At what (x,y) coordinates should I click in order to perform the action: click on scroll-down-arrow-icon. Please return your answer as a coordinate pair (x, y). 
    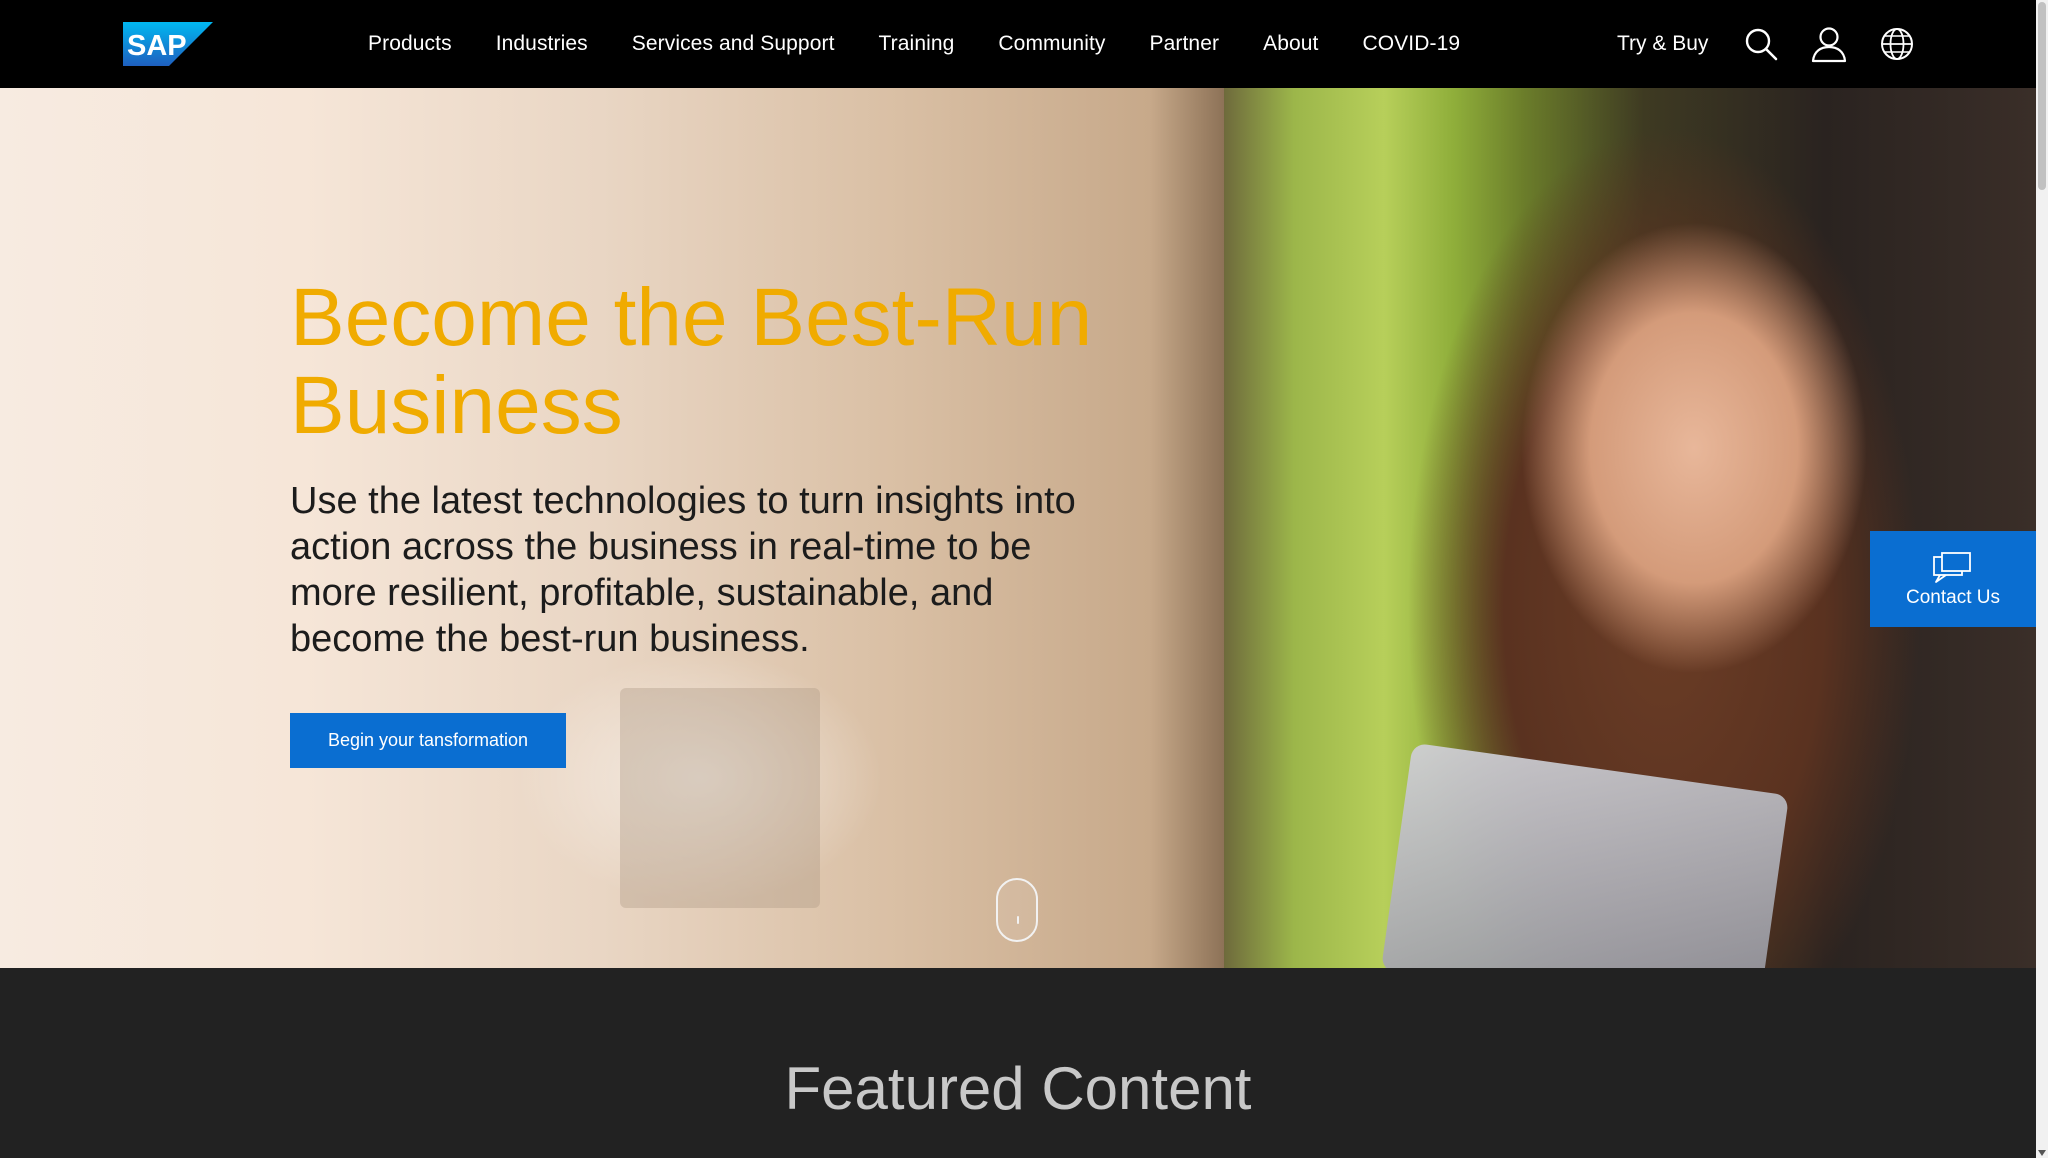
    Looking at the image, I should click on (2042, 1153).